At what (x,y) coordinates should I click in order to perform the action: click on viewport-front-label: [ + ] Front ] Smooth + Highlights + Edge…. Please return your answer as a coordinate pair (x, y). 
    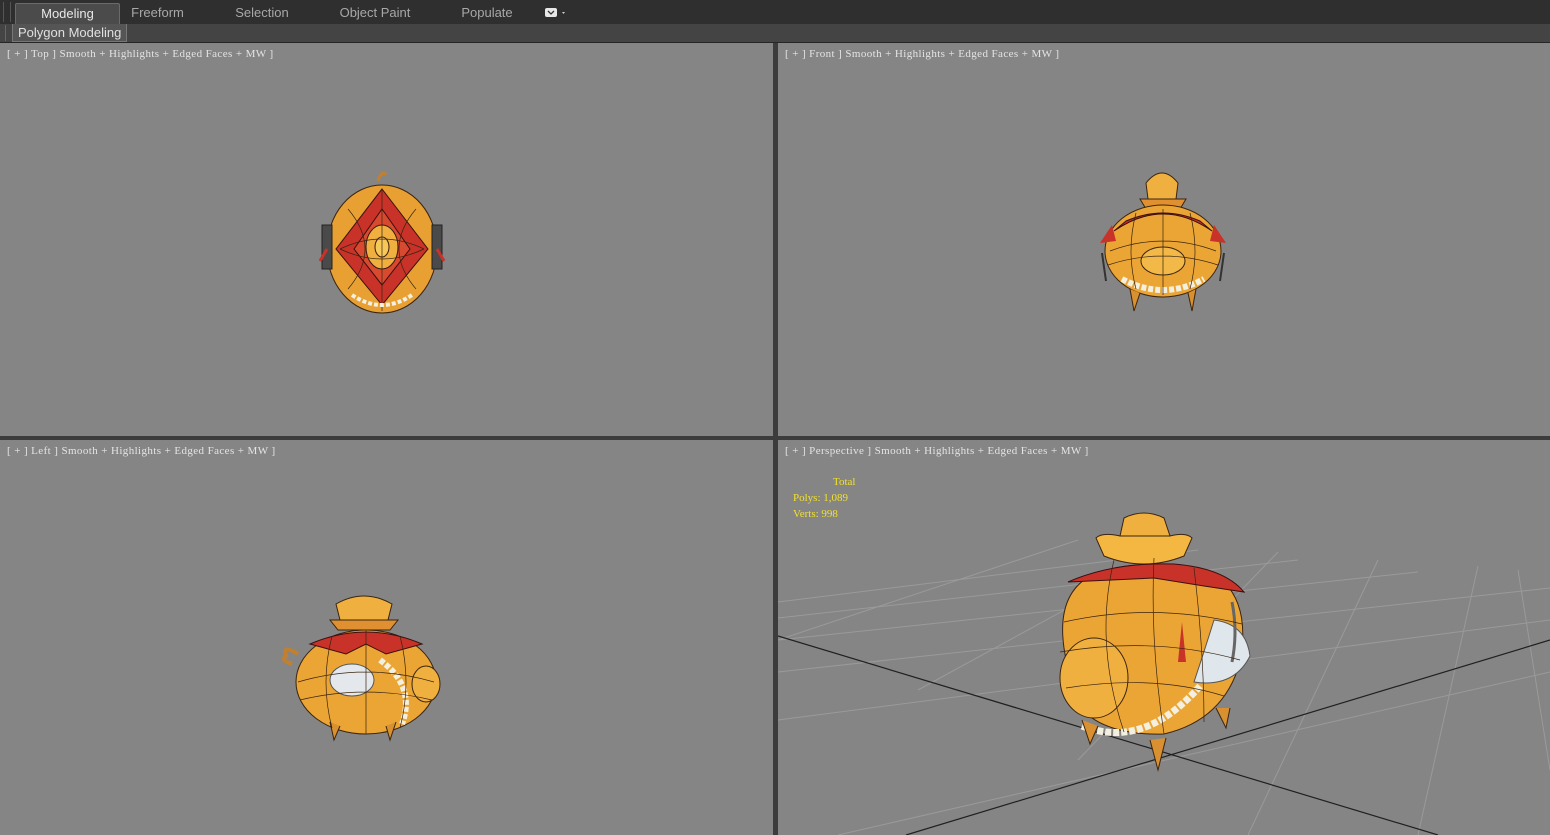
    Looking at the image, I should click on (922, 54).